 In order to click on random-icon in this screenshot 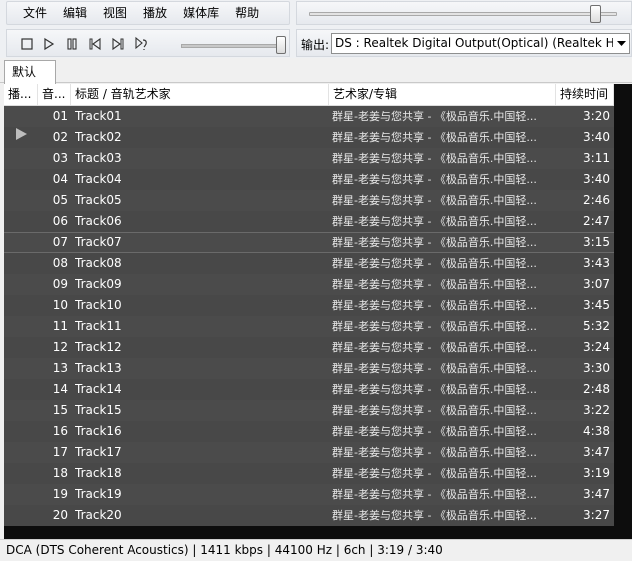, I will do `click(141, 43)`.